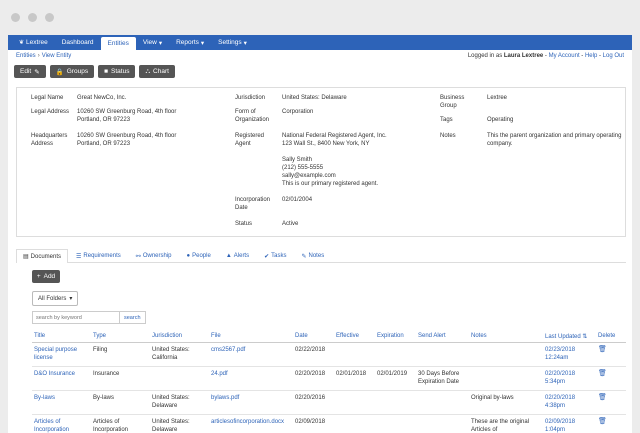 The height and width of the screenshot is (433, 640). I want to click on help-link: Help, so click(591, 56).